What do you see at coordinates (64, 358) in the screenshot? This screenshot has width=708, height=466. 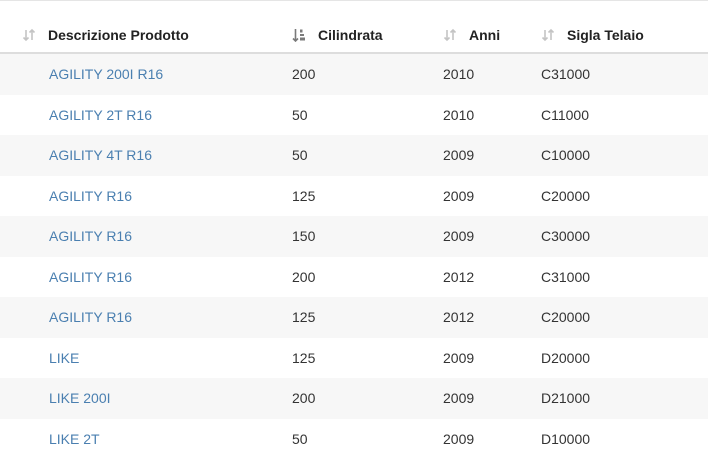 I see `product-link: LIKE` at bounding box center [64, 358].